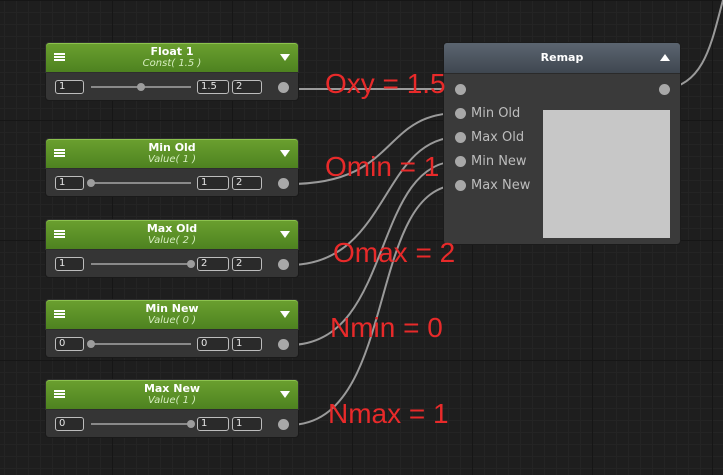 The image size is (723, 475). What do you see at coordinates (172, 63) in the screenshot?
I see `node-subtitle: Const( 1.5 )` at bounding box center [172, 63].